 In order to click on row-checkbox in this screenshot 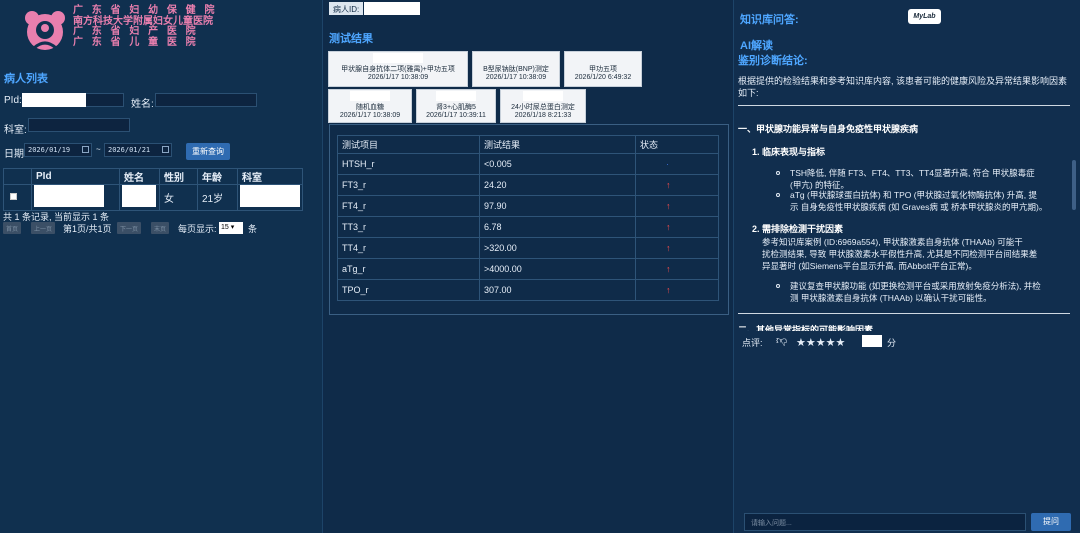, I will do `click(13, 196)`.